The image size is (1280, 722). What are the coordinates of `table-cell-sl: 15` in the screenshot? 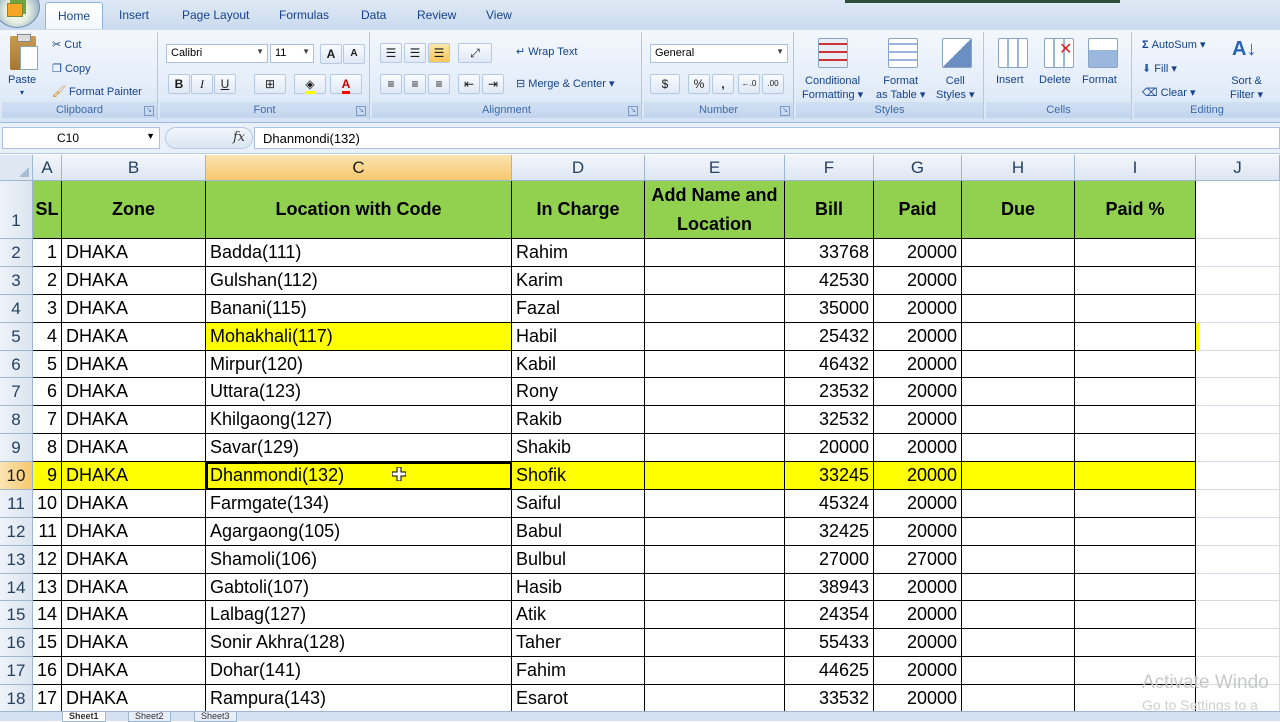 It's located at (47, 643).